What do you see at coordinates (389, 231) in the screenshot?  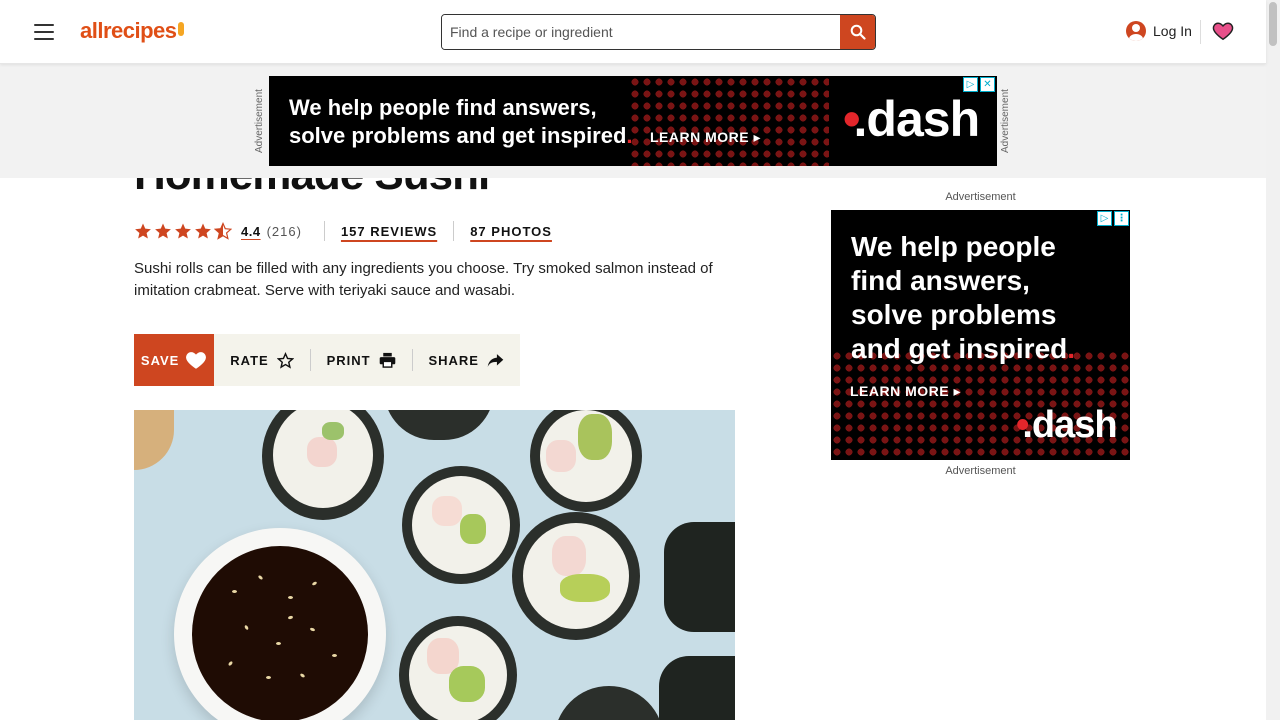 I see `reviews-link: 157 REVIEWS` at bounding box center [389, 231].